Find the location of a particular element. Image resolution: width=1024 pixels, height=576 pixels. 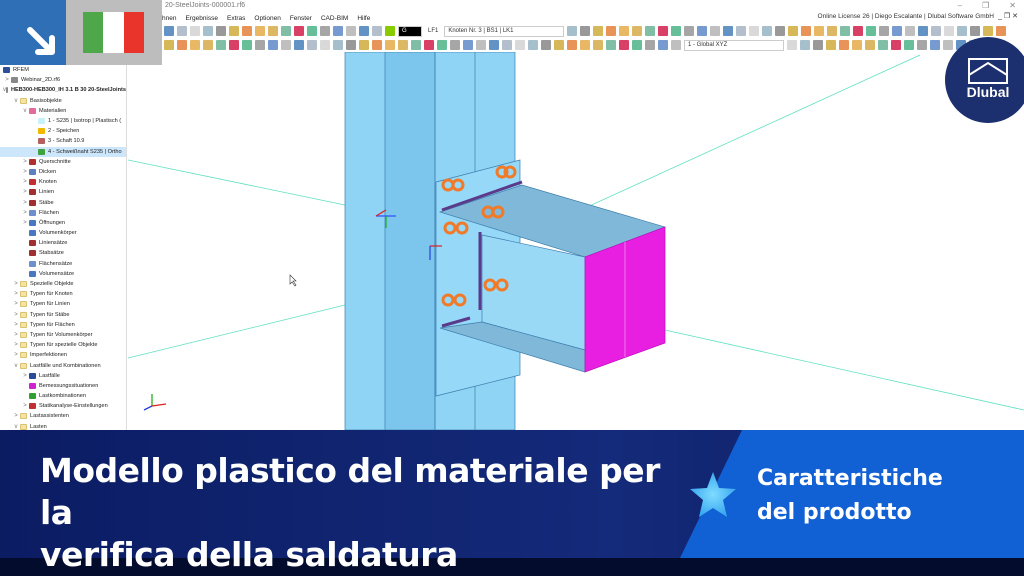

navigator-item: 4 - Schweißnaht S235 | Ortho is located at coordinates (63, 151).